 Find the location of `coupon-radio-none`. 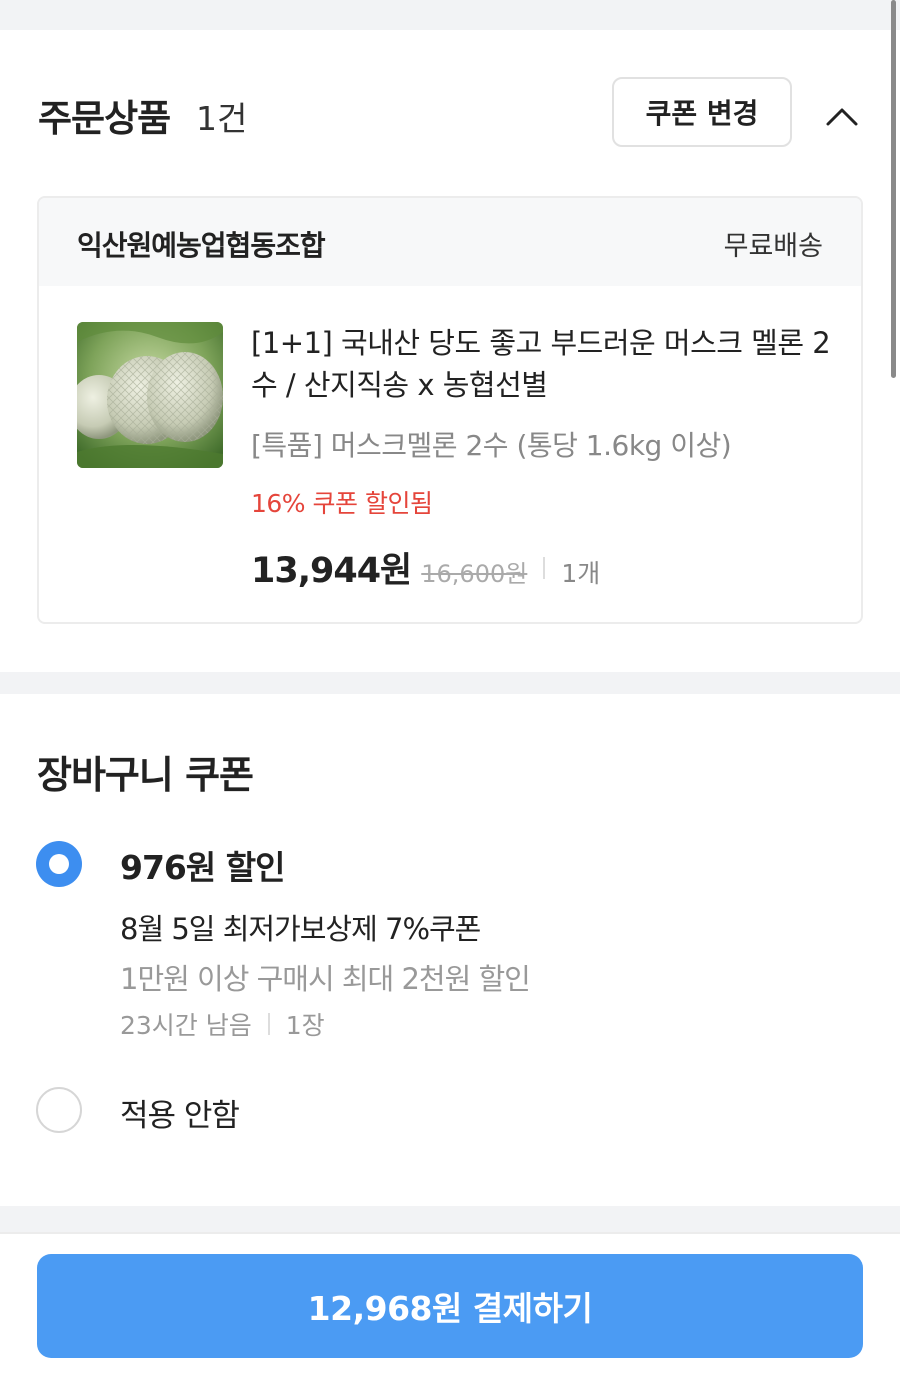

coupon-radio-none is located at coordinates (59, 1110).